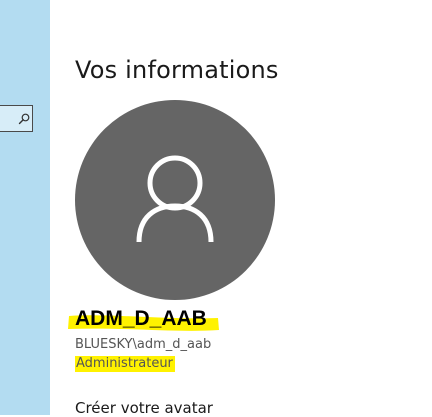  Describe the element at coordinates (143, 344) in the screenshot. I see `domain-username: BLUESKY\adm_d_aab` at that location.